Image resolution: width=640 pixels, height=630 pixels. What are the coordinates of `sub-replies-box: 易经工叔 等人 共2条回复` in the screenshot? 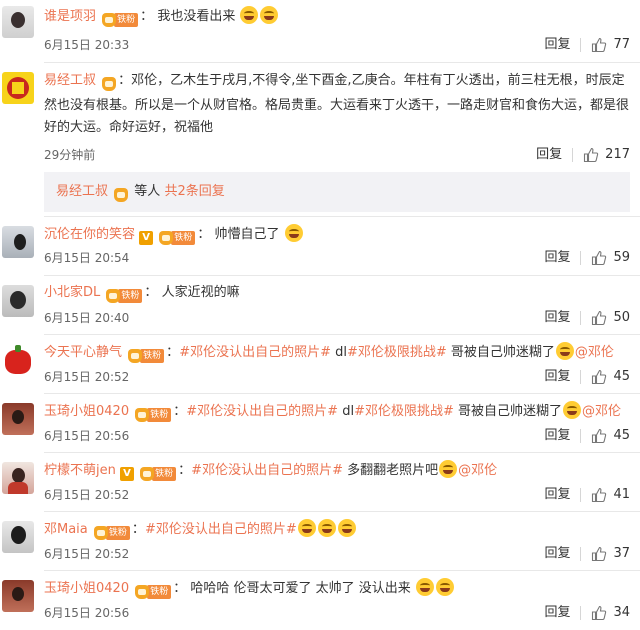 It's located at (337, 192).